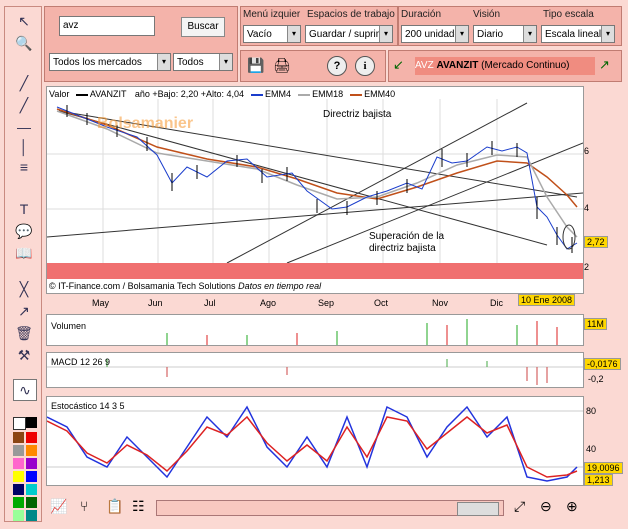 This screenshot has height=529, width=628. Describe the element at coordinates (18, 476) in the screenshot. I see `color-swatch-yellow` at that location.